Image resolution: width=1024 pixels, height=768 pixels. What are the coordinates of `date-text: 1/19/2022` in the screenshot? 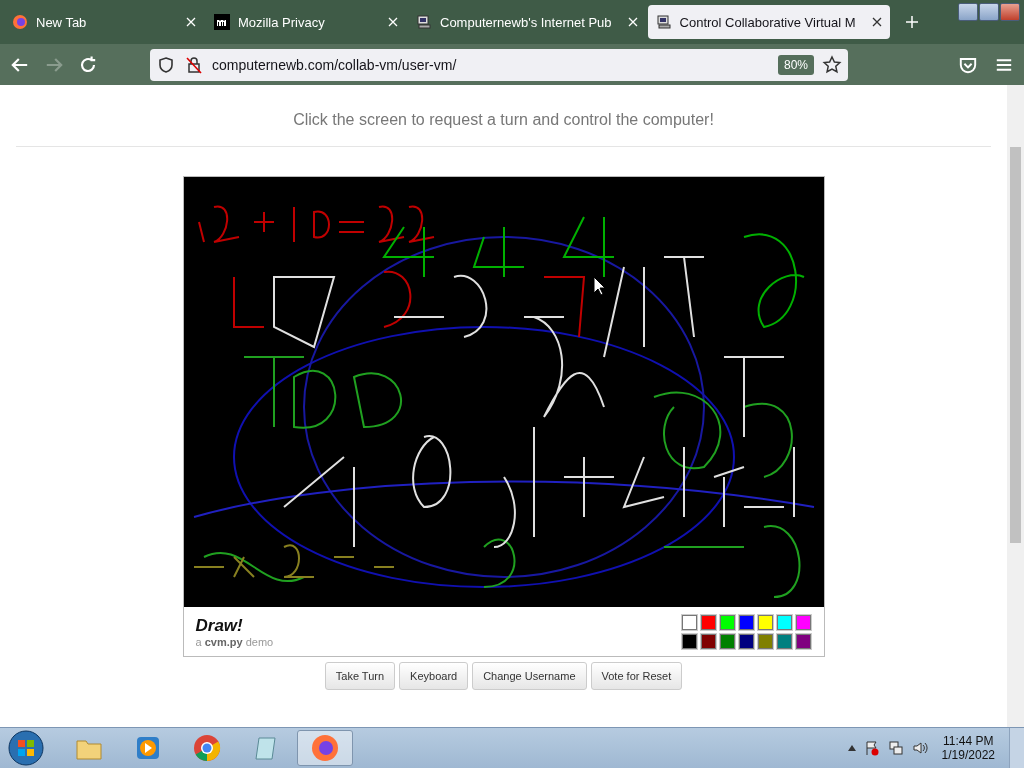 It's located at (968, 755).